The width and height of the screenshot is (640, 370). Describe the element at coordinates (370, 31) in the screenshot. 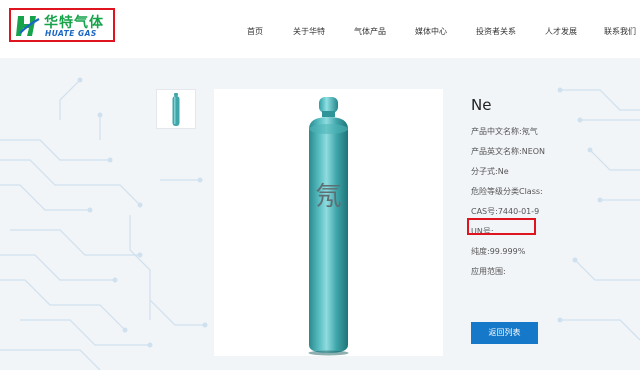

I see `nav-item-products: 气体产品` at that location.